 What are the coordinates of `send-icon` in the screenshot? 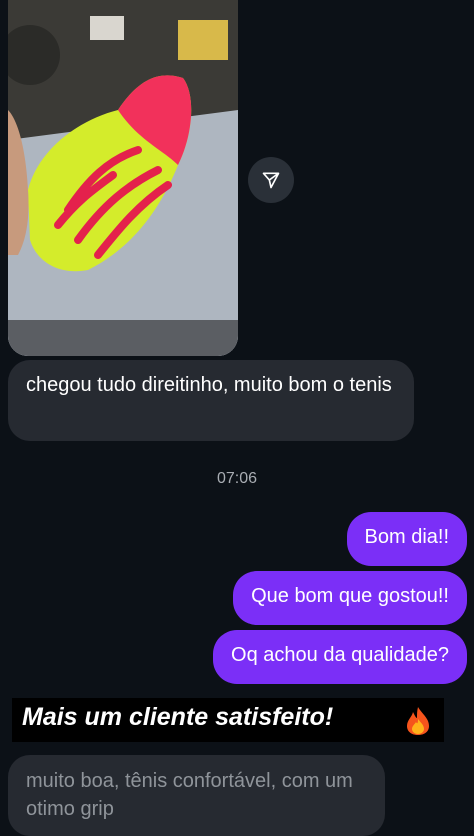 It's located at (271, 180).